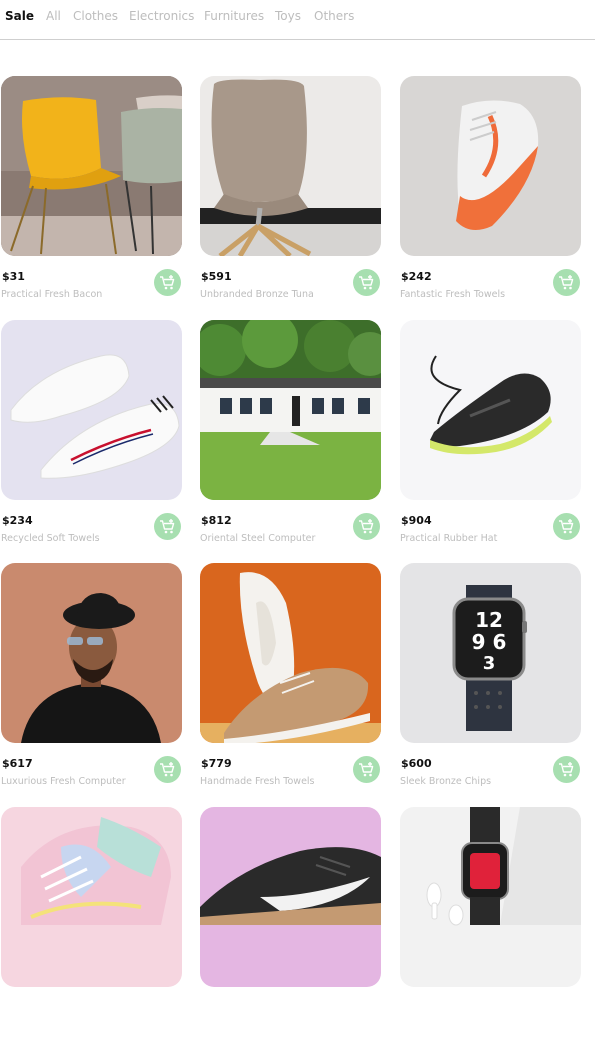 Image resolution: width=595 pixels, height=1037 pixels. What do you see at coordinates (446, 781) in the screenshot?
I see `product-name: Sleek Bronze Chips` at bounding box center [446, 781].